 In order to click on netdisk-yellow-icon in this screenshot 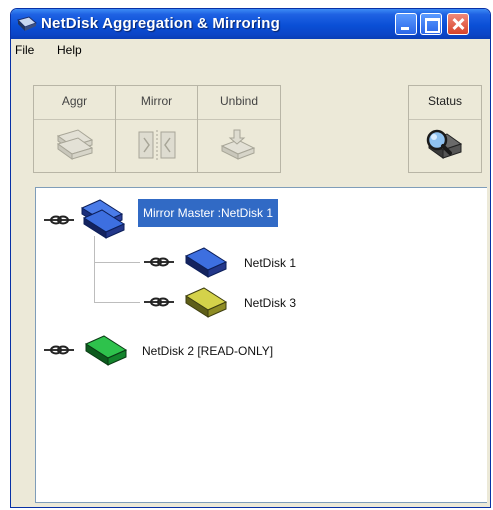, I will do `click(206, 302)`.